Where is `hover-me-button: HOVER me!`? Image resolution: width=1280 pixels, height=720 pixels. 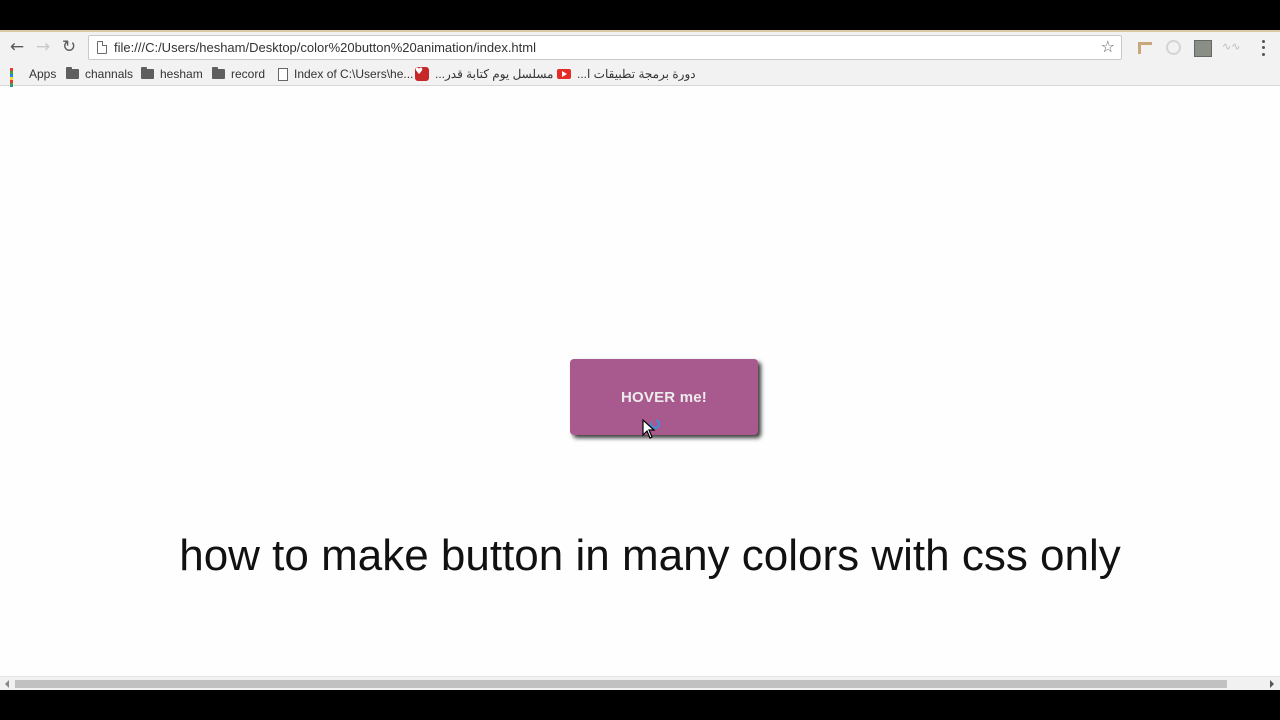
hover-me-button: HOVER me! is located at coordinates (664, 397).